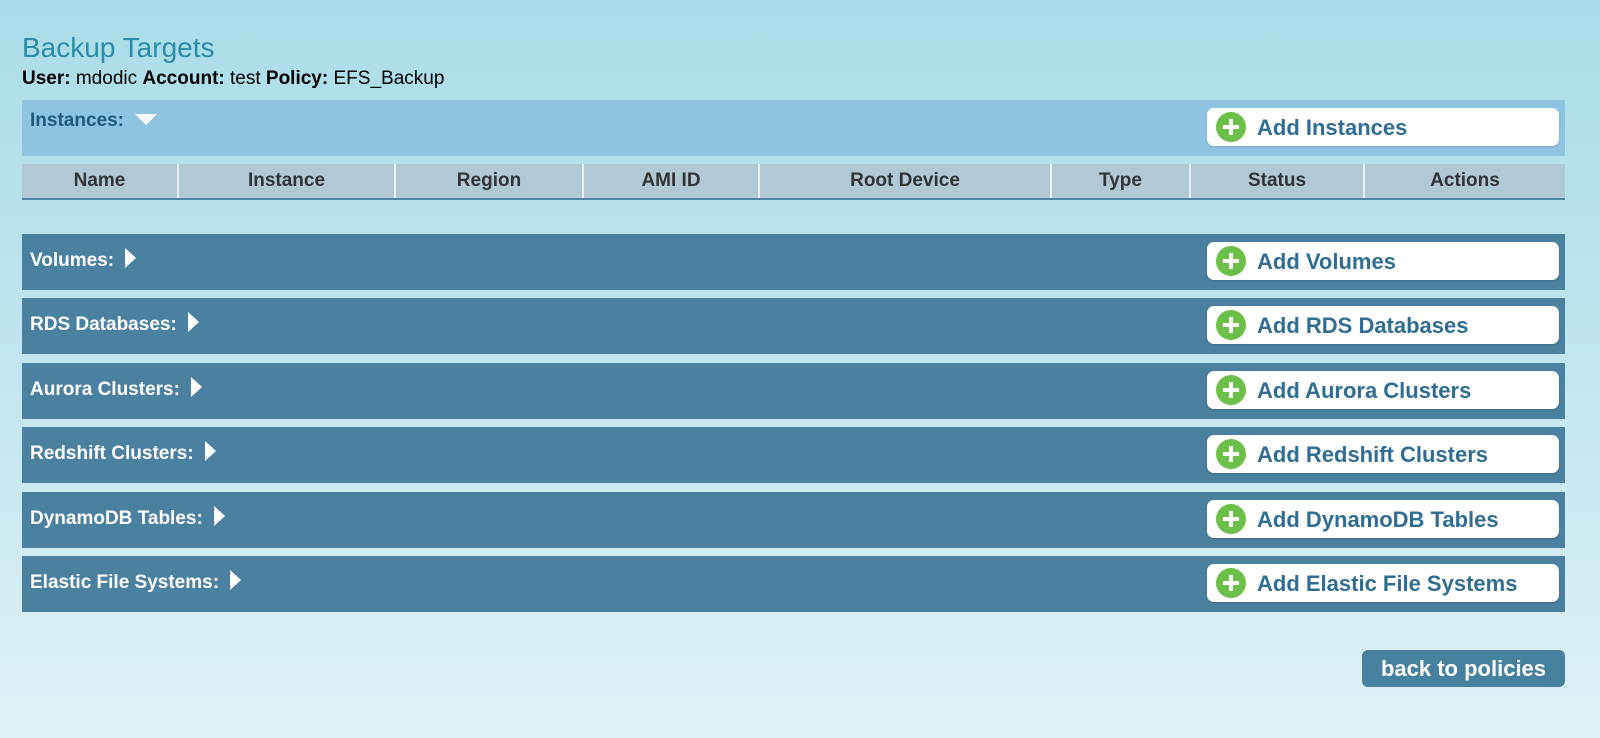 The width and height of the screenshot is (1600, 738). I want to click on page-title: Backup Targets, so click(118, 47).